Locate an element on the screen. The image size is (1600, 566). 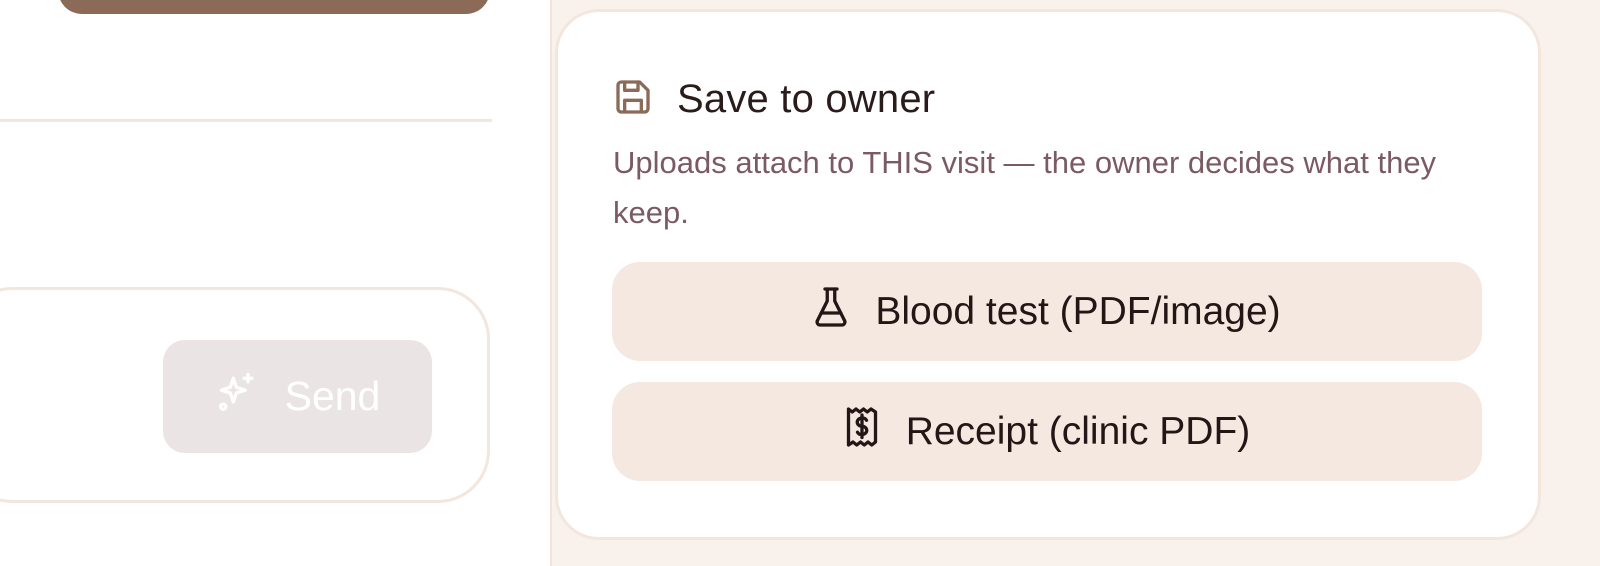
send-button: Send is located at coordinates (297, 396).